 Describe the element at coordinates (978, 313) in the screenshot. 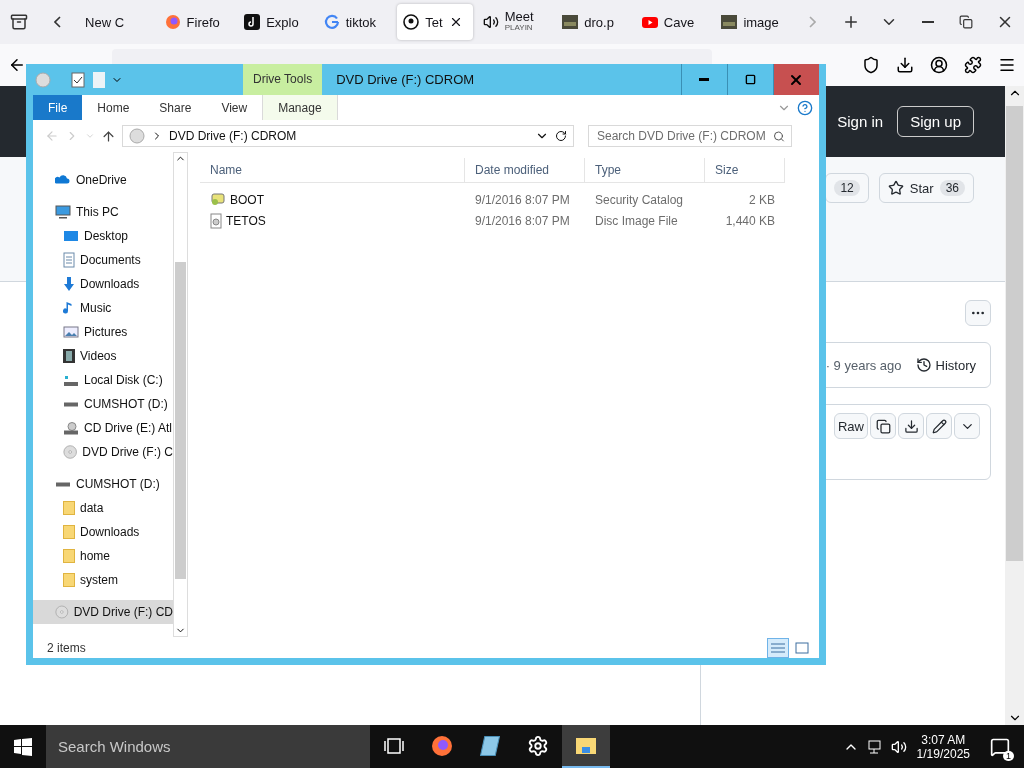

I see `more-button` at that location.